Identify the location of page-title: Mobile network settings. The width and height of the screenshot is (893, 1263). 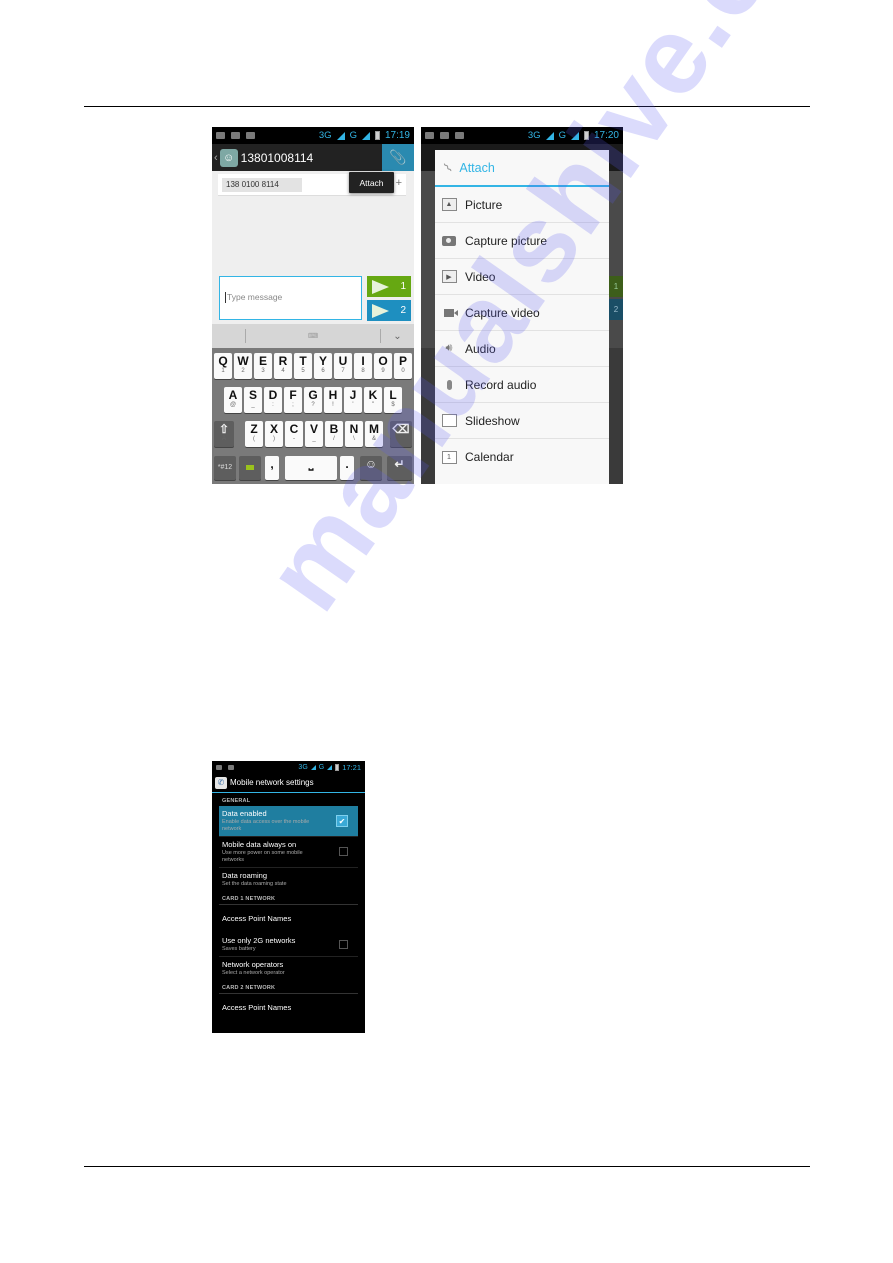
(272, 782).